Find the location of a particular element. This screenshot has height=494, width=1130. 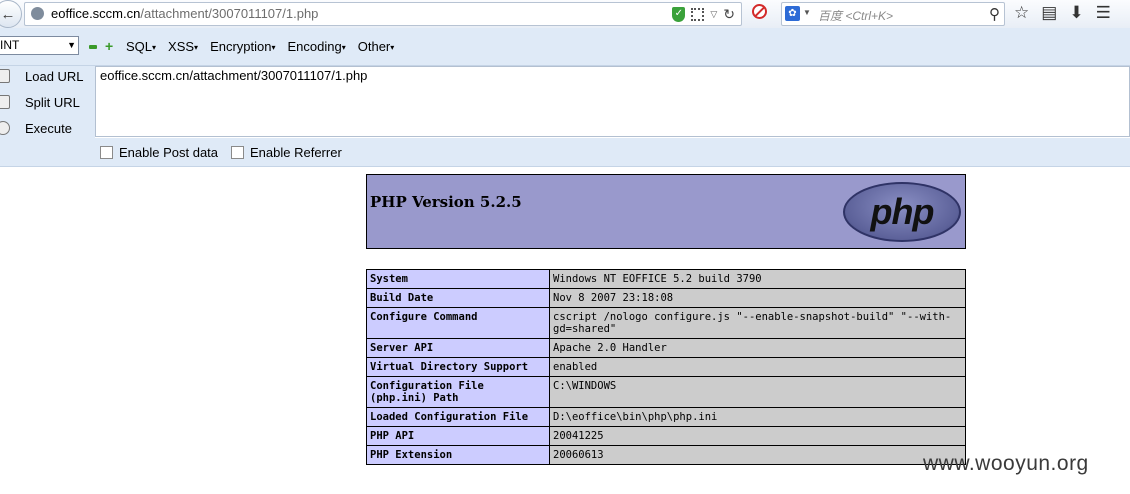

history-dropdown-icon: ▽ is located at coordinates (713, 14).